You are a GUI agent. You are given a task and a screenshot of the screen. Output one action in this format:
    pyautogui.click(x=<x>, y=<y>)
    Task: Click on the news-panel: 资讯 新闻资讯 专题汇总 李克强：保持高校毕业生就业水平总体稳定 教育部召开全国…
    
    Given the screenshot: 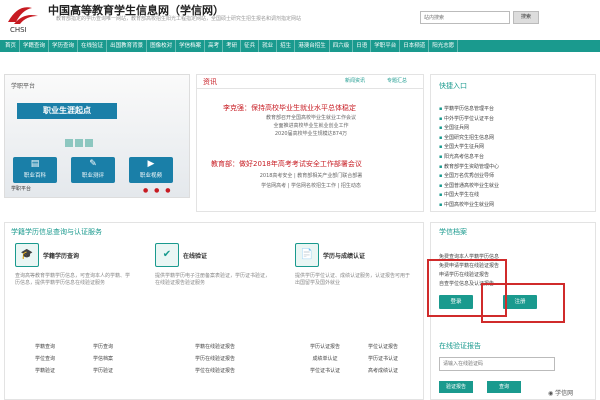 What is the action you would take?
    pyautogui.click(x=310, y=143)
    